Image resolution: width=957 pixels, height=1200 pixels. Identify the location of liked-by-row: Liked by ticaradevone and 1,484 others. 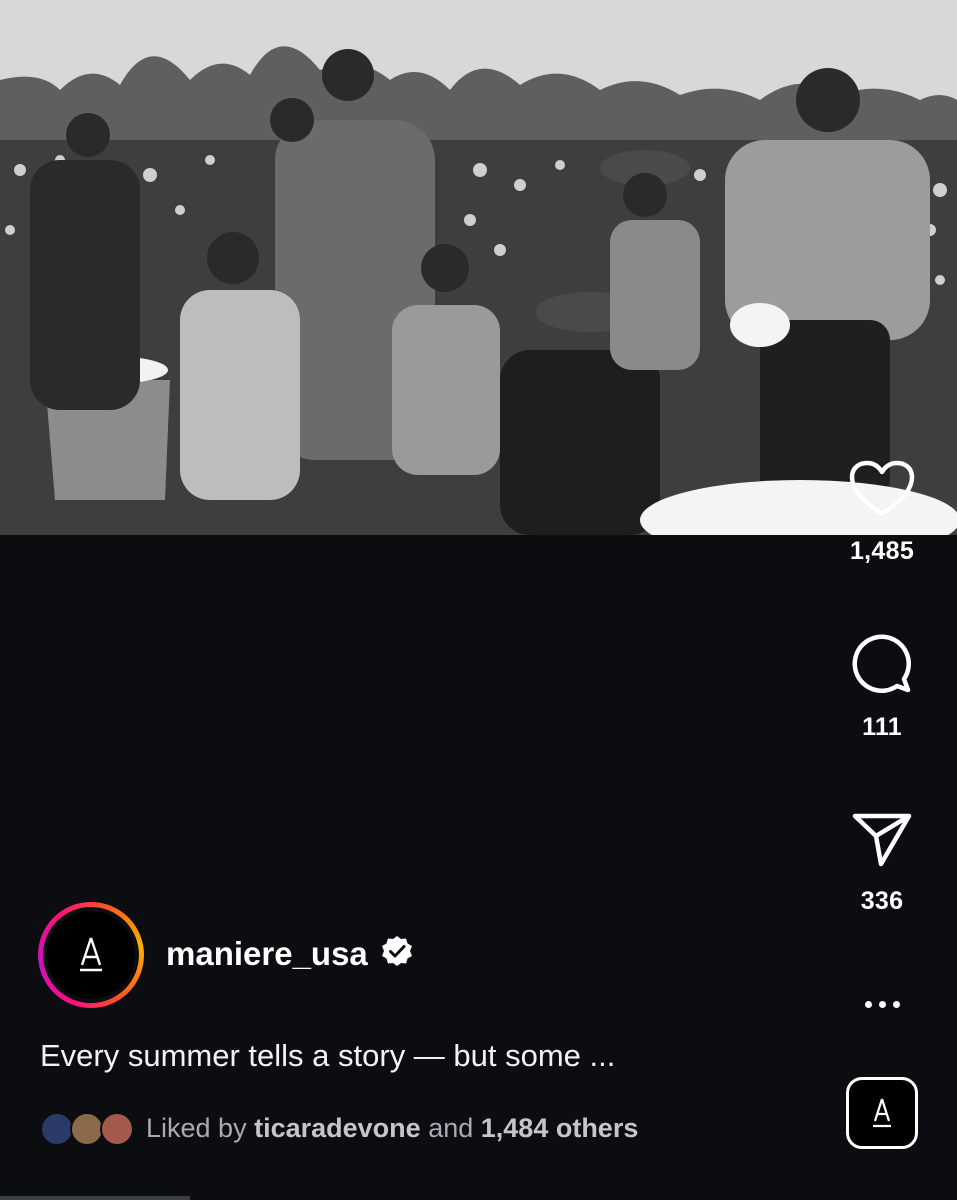
(339, 1128).